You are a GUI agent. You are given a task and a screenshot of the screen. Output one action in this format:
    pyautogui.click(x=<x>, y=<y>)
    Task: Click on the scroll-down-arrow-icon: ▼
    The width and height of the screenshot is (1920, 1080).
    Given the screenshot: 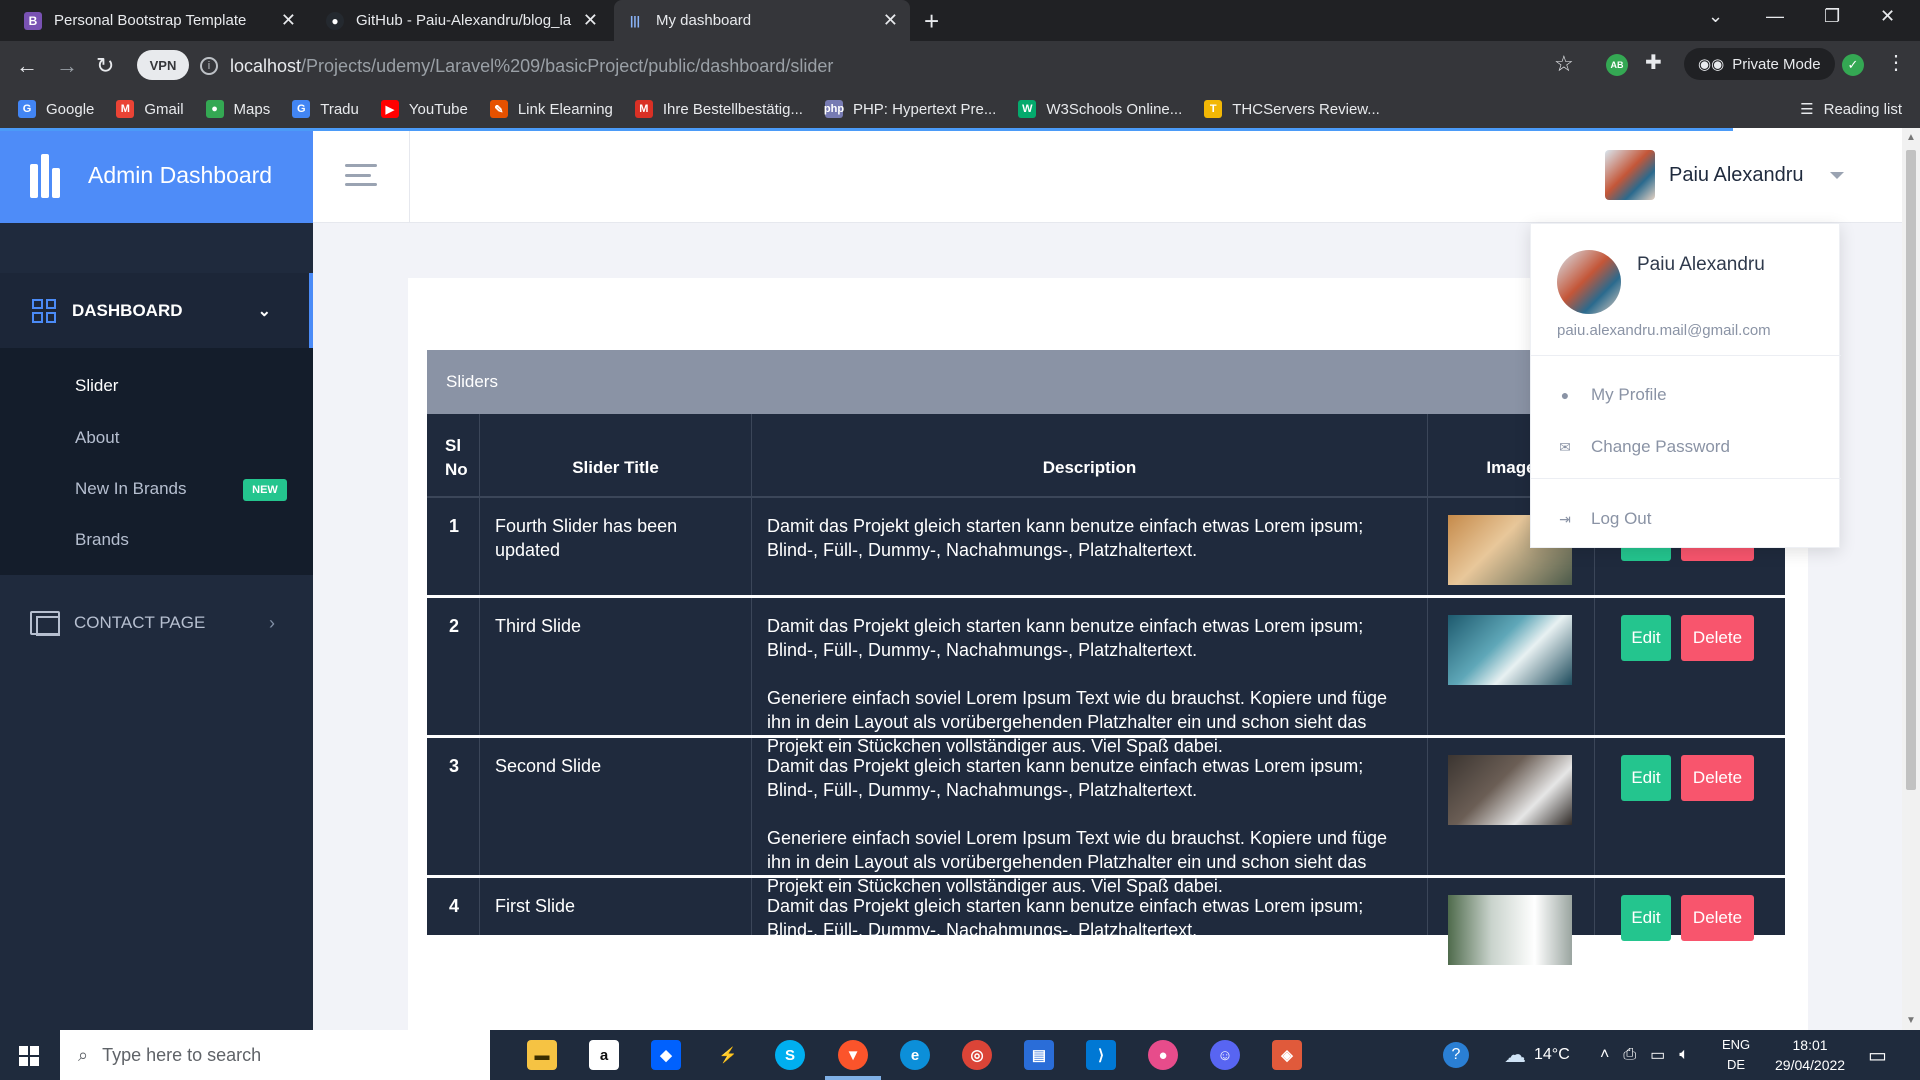 What is the action you would take?
    pyautogui.click(x=1911, y=1020)
    